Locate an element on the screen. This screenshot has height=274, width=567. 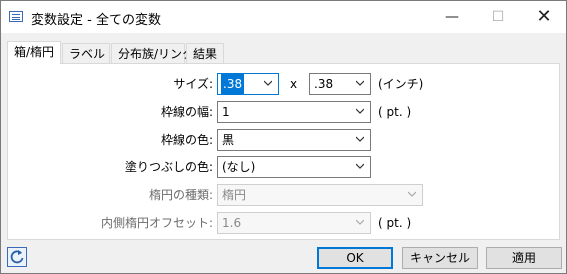
refresh-icon is located at coordinates (17, 257).